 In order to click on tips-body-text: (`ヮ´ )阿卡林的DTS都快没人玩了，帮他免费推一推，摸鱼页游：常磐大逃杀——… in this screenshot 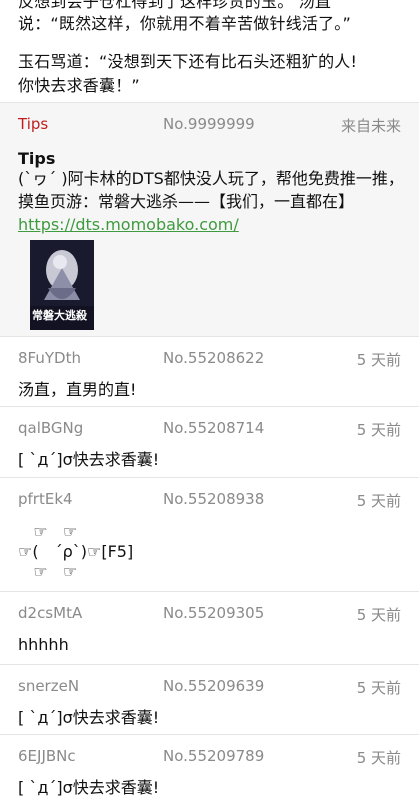, I will do `click(211, 190)`.